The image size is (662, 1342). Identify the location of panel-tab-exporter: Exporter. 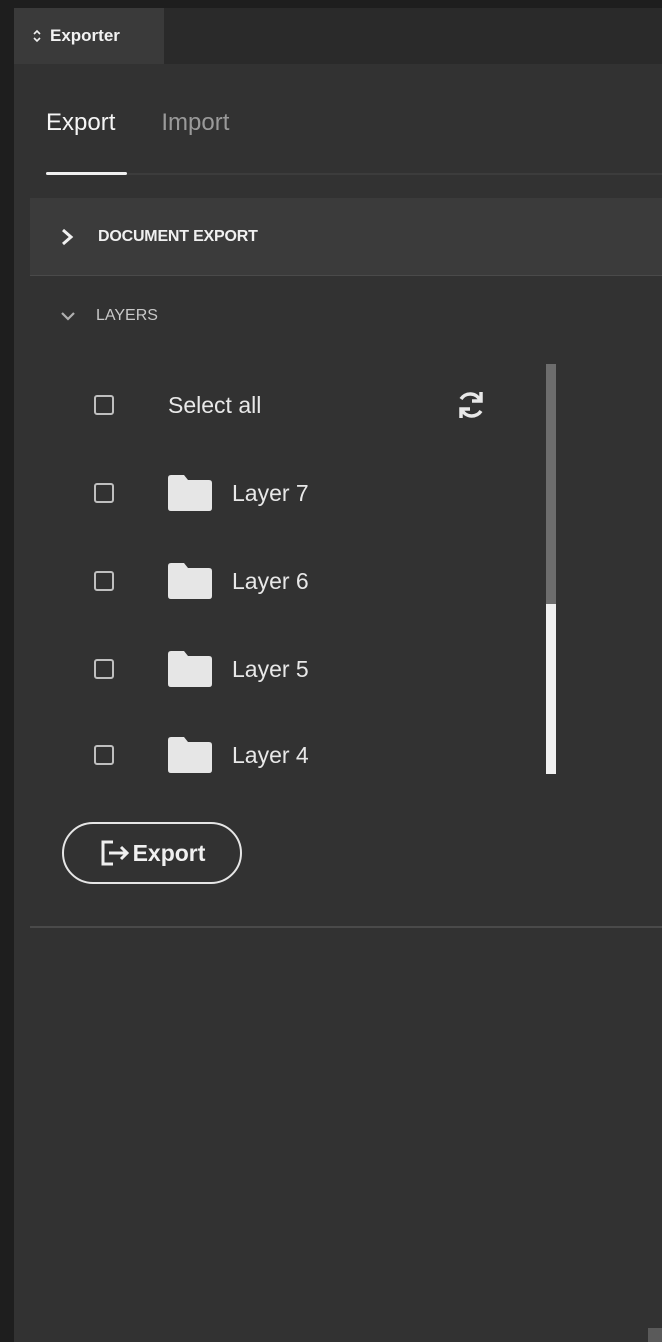
(89, 36).